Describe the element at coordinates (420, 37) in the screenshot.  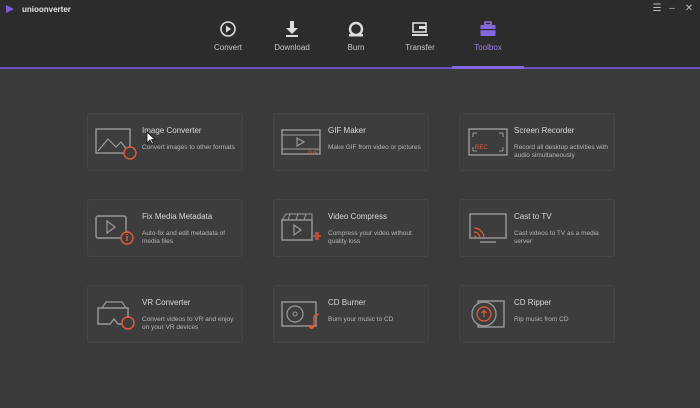
I see `tab-transfer: Transfer` at that location.